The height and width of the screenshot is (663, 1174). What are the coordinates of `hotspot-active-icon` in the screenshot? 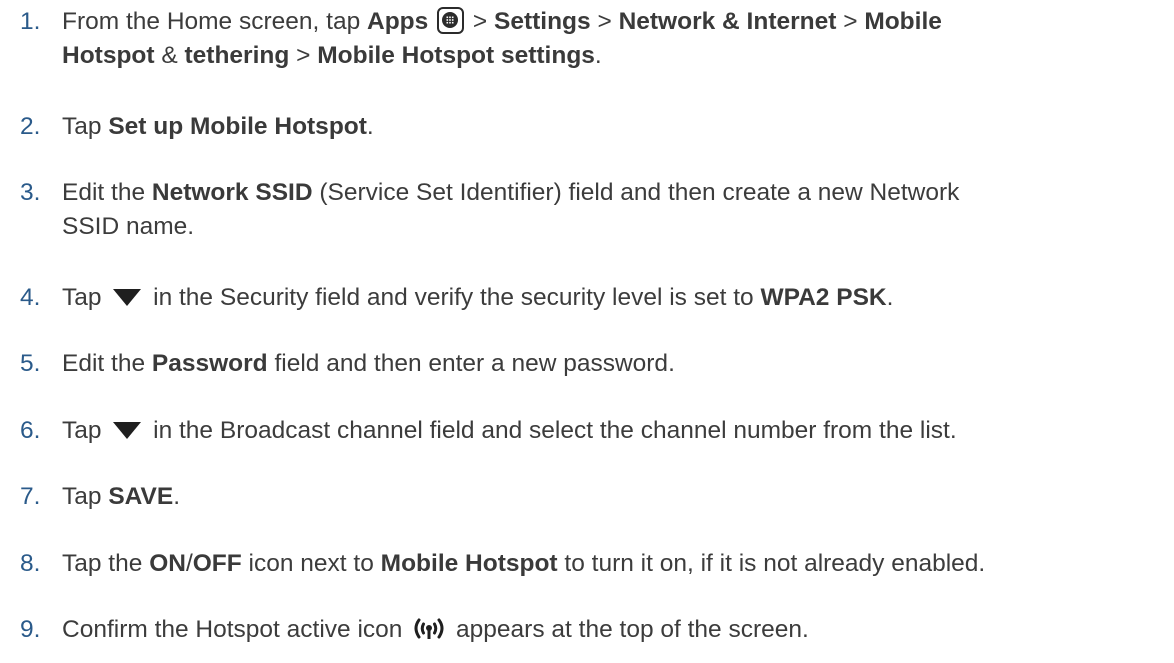 It's located at (429, 628).